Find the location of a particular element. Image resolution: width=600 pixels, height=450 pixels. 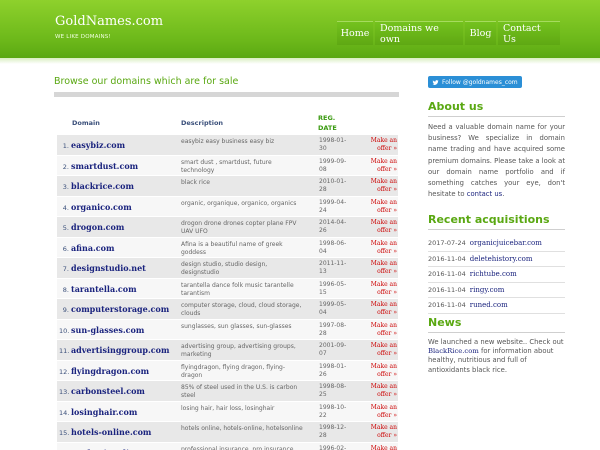

acquisition-domain-link: deletehistory.com is located at coordinates (501, 259).